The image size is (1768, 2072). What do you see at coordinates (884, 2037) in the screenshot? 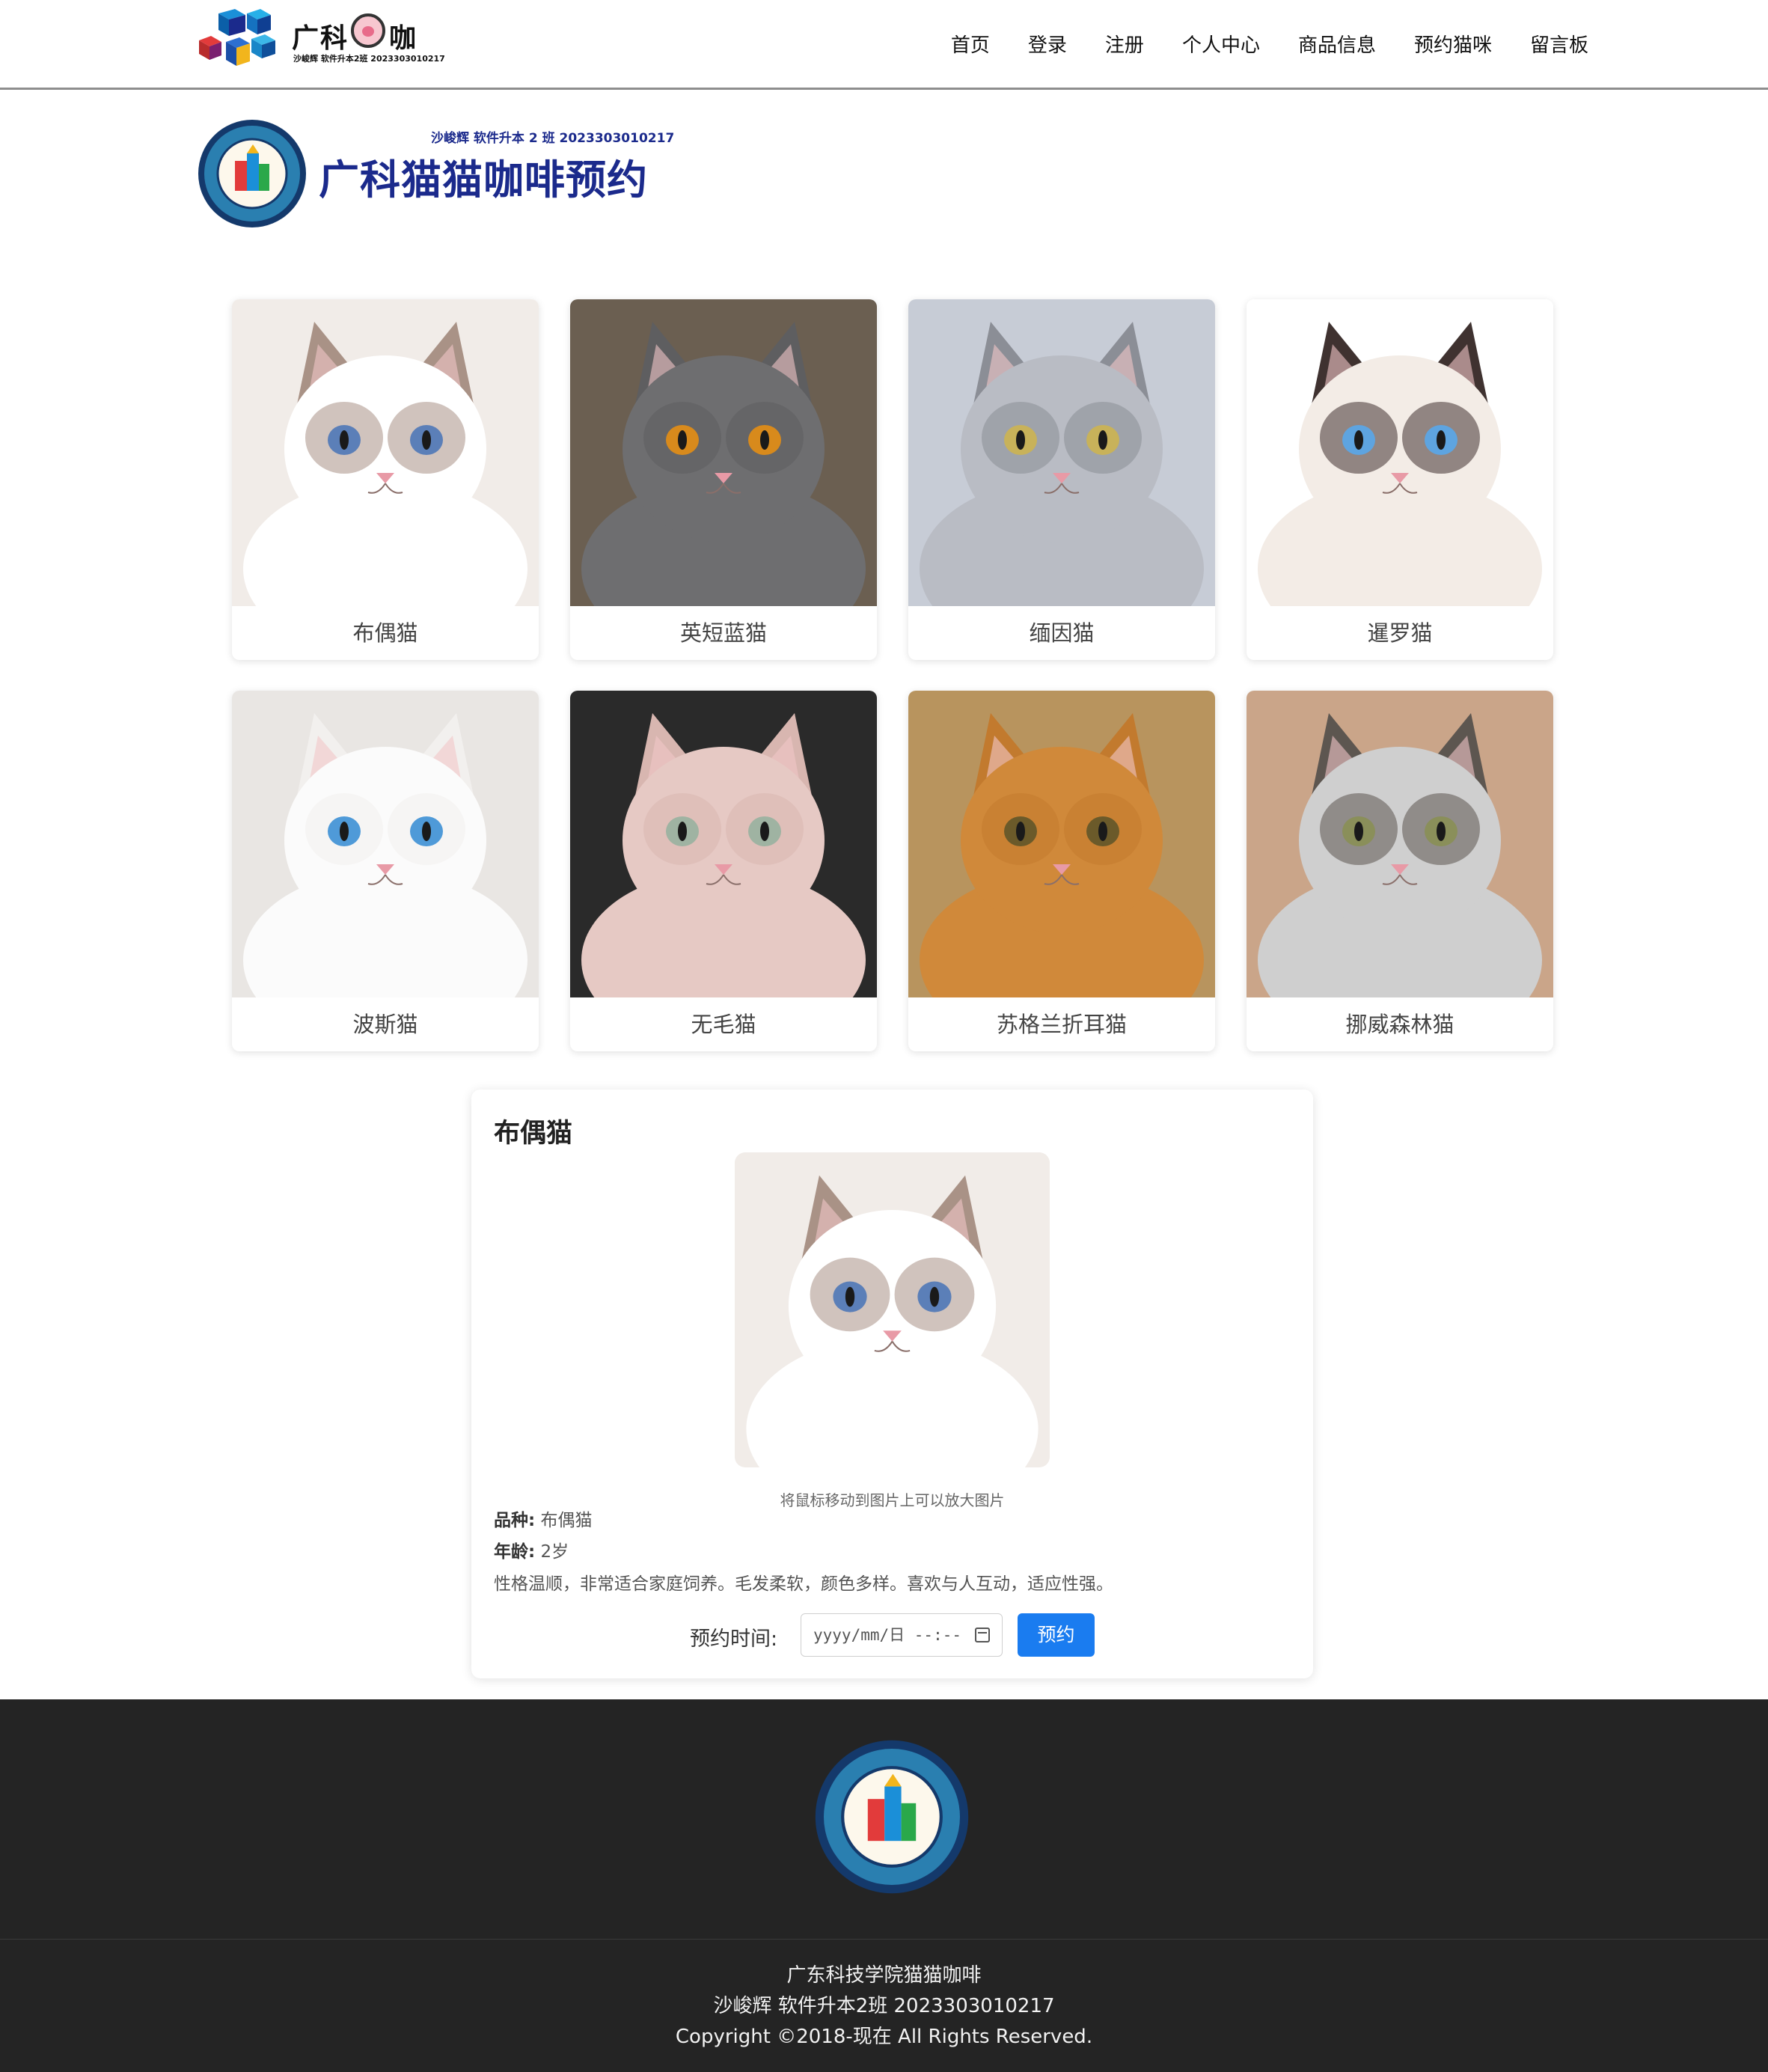
I see `footer-copyright: Copyright ©2018-现在 All Rights Reserved.` at bounding box center [884, 2037].